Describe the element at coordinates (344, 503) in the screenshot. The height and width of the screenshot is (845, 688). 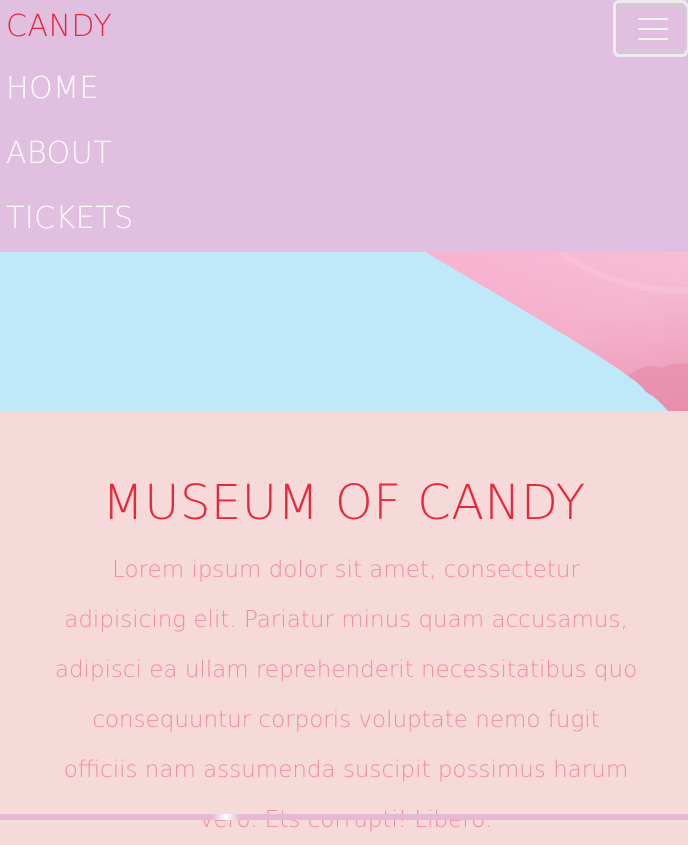
I see `page-title: MUSEUM OF CANDY` at that location.